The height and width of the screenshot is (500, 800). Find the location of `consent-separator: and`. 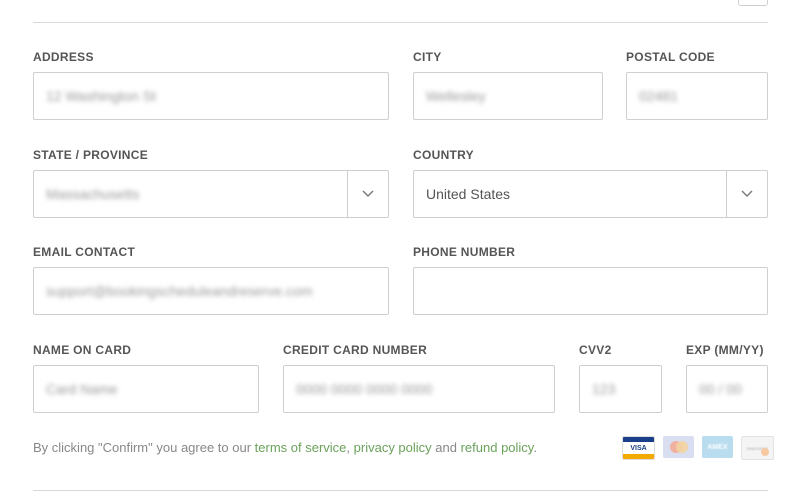

consent-separator: and is located at coordinates (446, 447).